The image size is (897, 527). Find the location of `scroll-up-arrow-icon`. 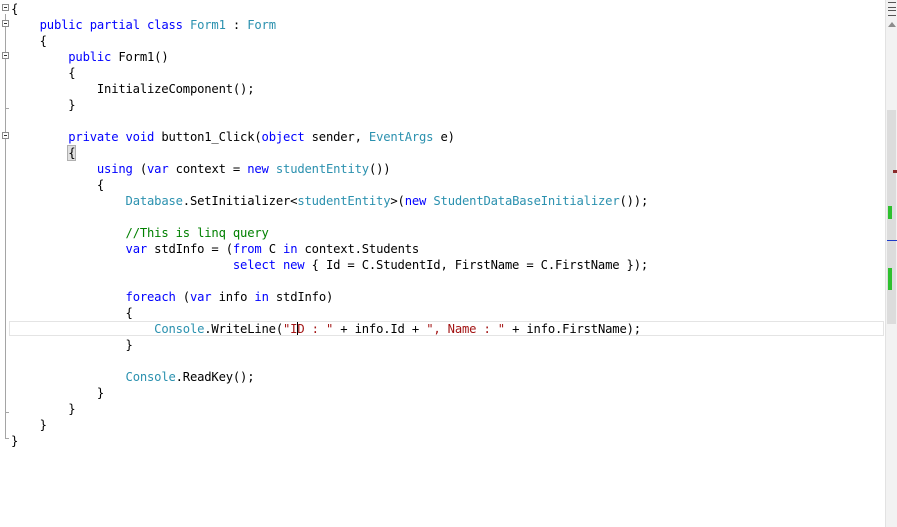

scroll-up-arrow-icon is located at coordinates (892, 24).